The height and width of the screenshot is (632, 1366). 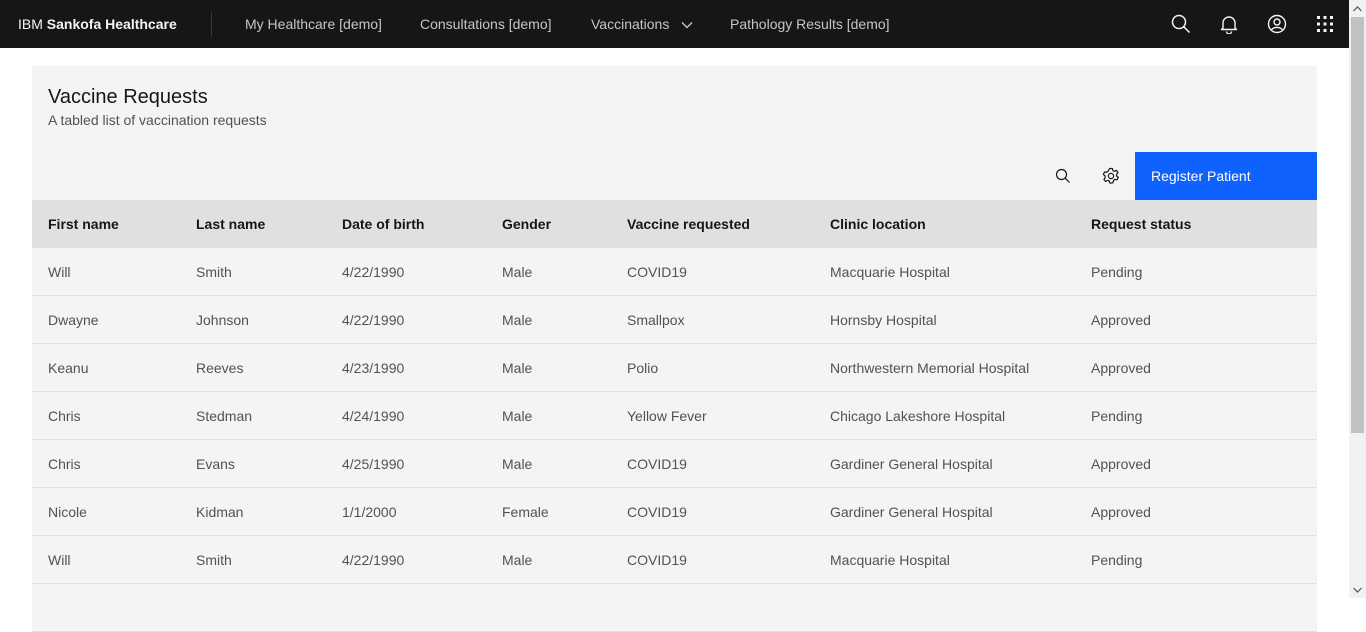 What do you see at coordinates (220, 512) in the screenshot?
I see `cell-last-name: Kidman` at bounding box center [220, 512].